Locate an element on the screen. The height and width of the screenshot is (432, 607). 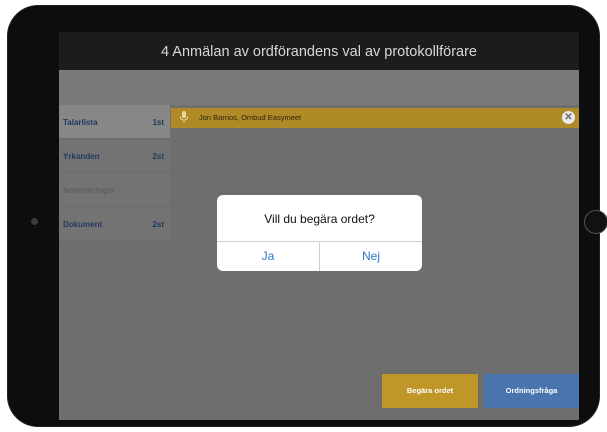
sidebar-item-talarlista: Talarlista 1st is located at coordinates (114, 122).